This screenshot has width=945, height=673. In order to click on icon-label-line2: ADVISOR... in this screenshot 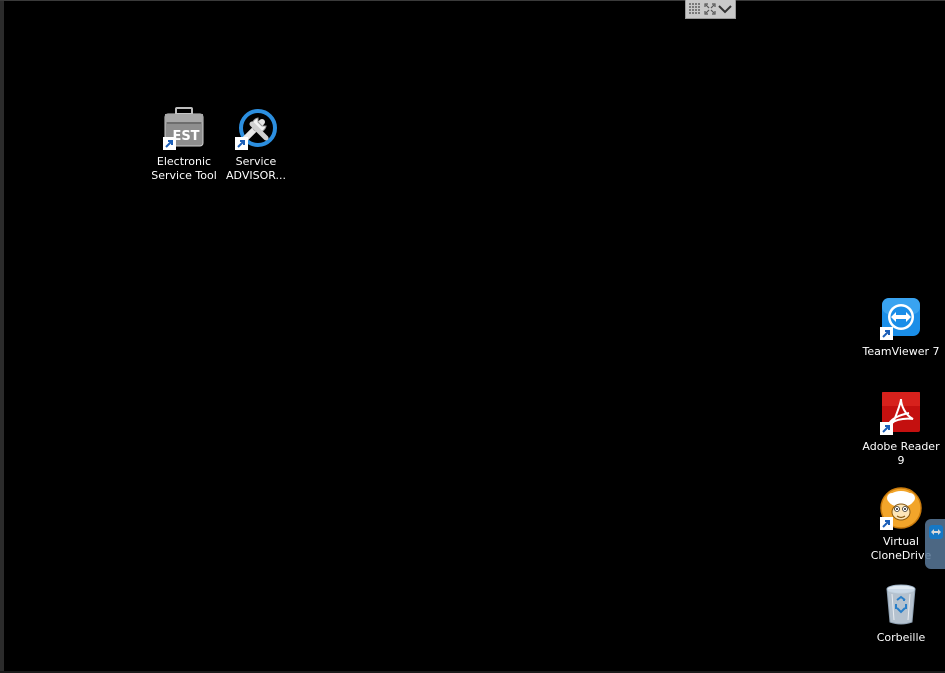, I will do `click(256, 175)`.